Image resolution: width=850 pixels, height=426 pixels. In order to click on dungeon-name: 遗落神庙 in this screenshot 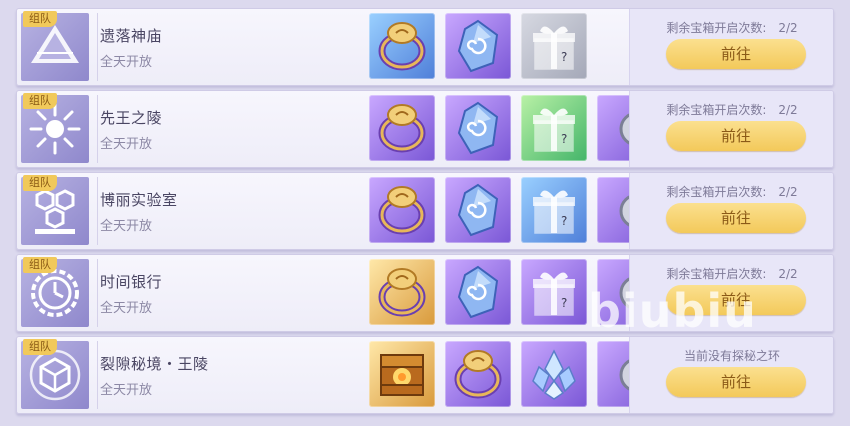, I will do `click(131, 36)`.